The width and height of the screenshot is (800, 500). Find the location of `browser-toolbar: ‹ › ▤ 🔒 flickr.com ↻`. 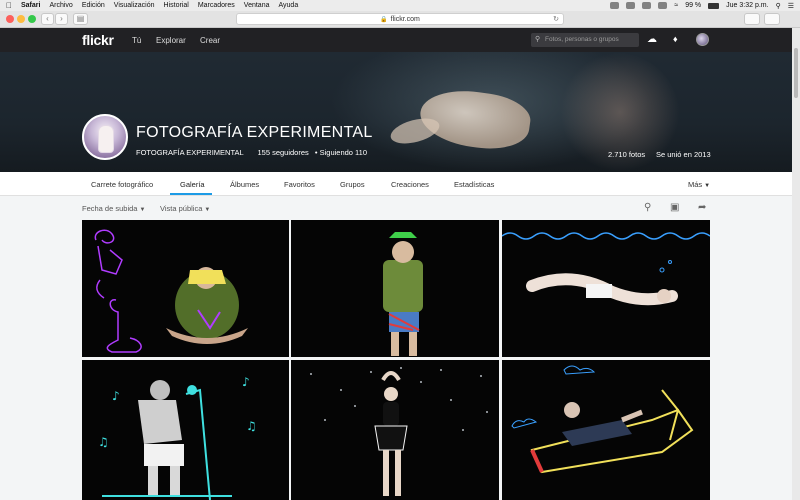

browser-toolbar: ‹ › ▤ 🔒 flickr.com ↻ is located at coordinates (400, 19).